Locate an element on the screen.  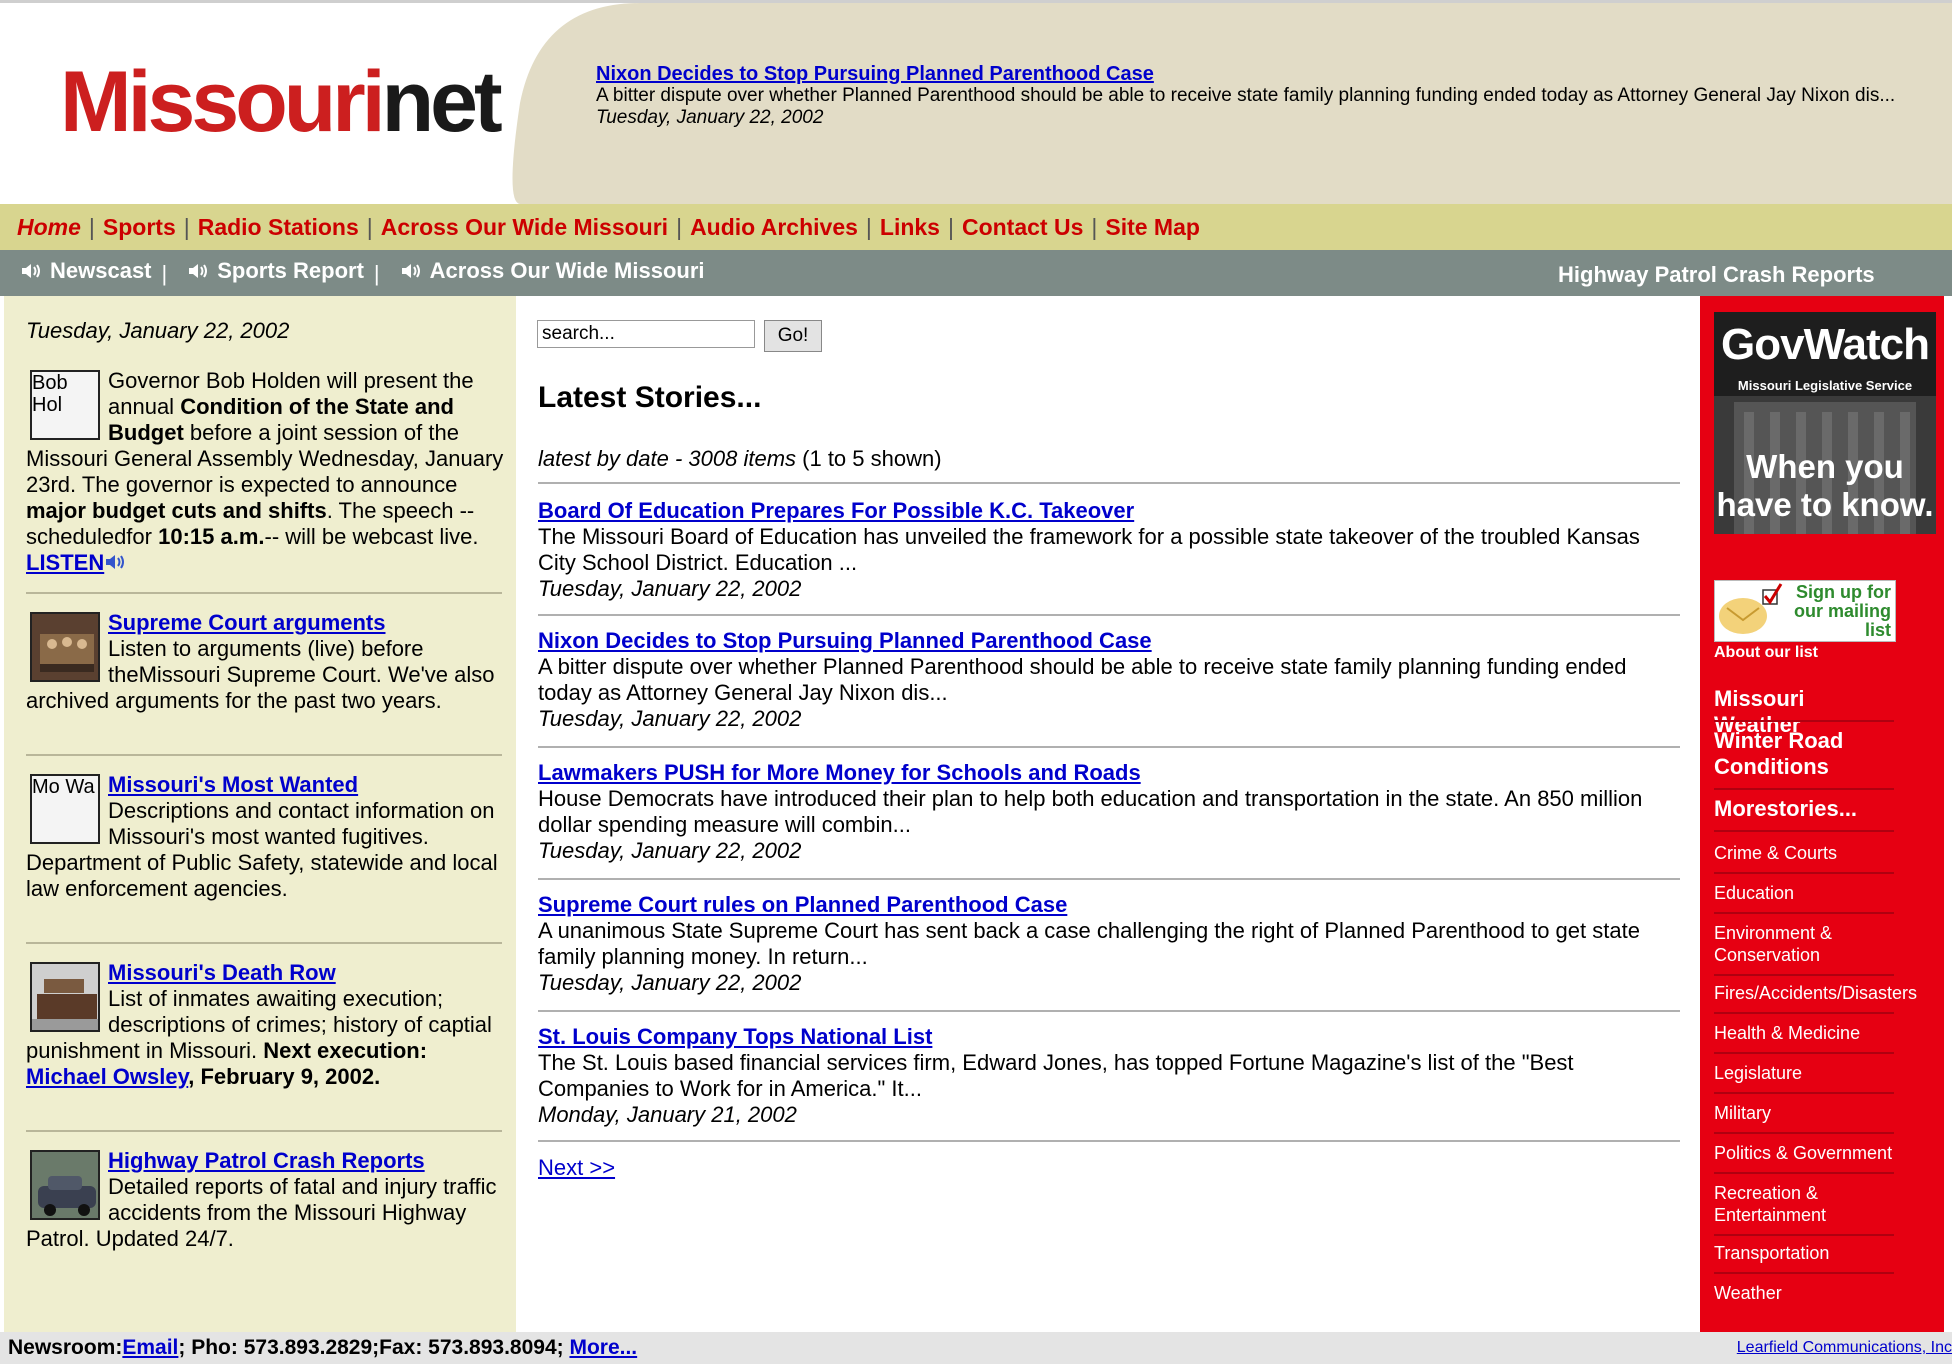
nav-audio-archives: Audio Archives is located at coordinates (774, 227).